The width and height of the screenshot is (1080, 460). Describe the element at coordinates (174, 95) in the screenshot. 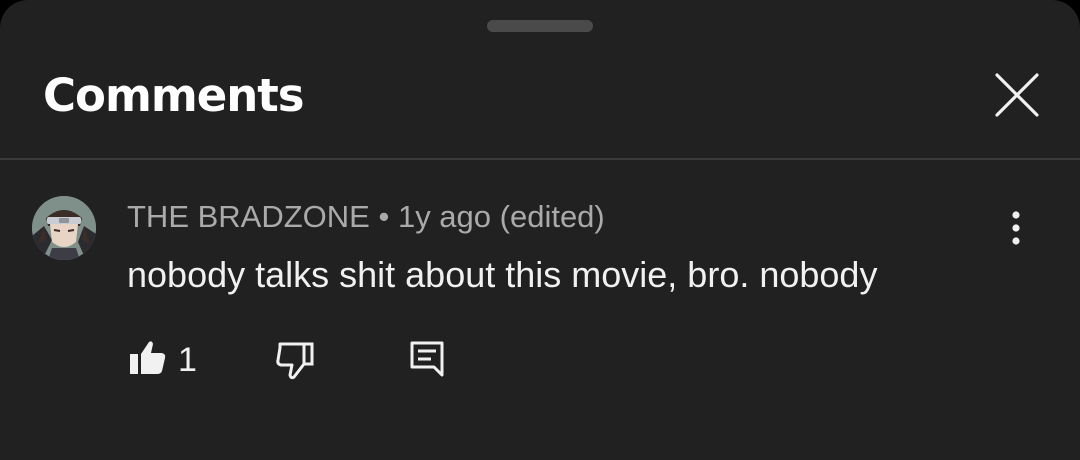

I see `panel-title: Comments` at that location.